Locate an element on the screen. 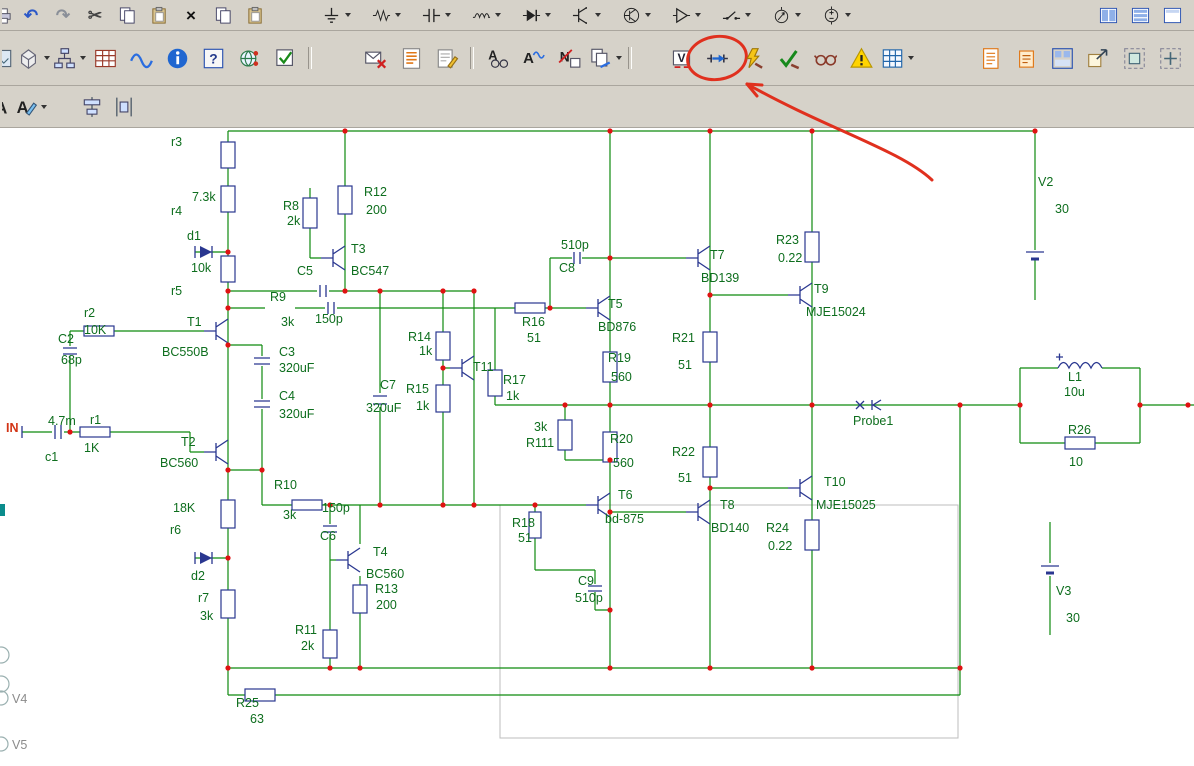 The width and height of the screenshot is (1194, 766). delete-icon: × is located at coordinates (191, 15).